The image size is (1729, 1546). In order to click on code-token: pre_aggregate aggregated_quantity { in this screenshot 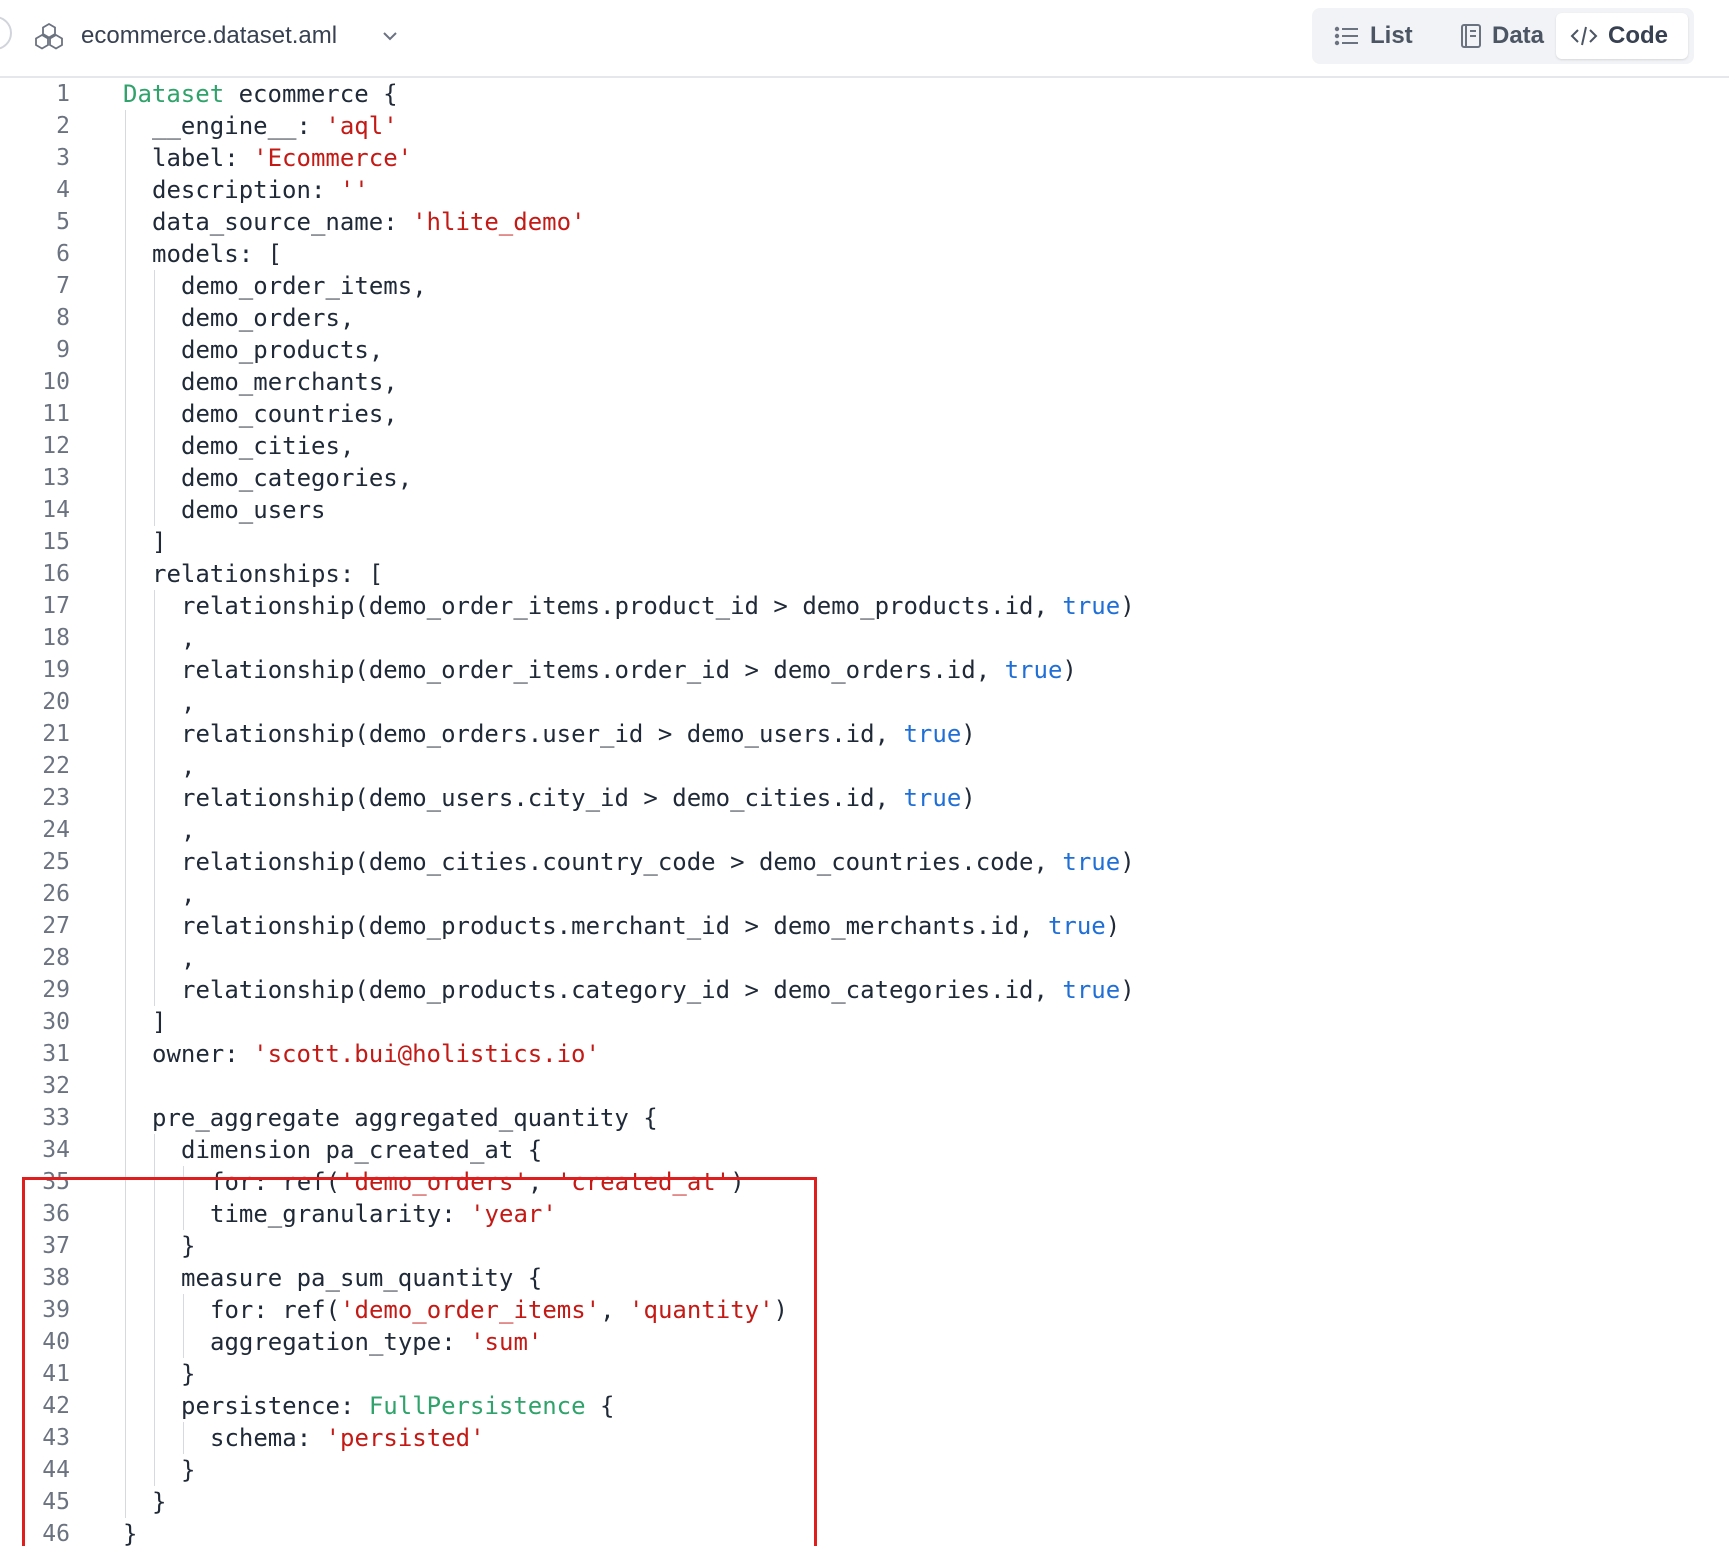, I will do `click(405, 1118)`.